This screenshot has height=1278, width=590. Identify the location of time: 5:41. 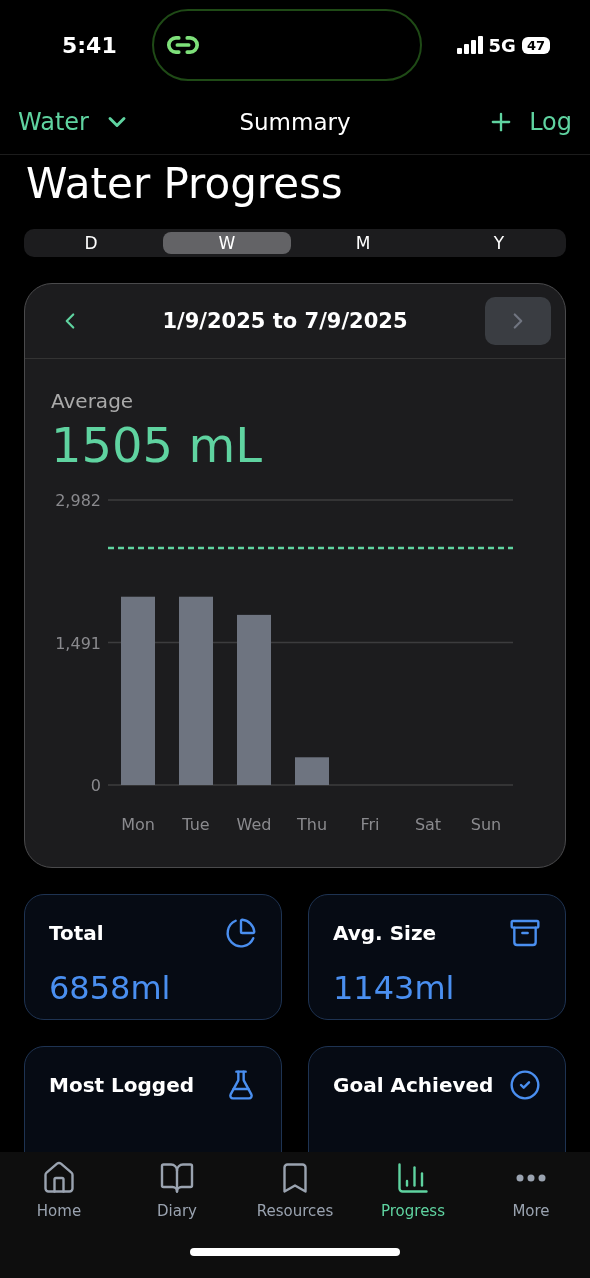
(90, 45).